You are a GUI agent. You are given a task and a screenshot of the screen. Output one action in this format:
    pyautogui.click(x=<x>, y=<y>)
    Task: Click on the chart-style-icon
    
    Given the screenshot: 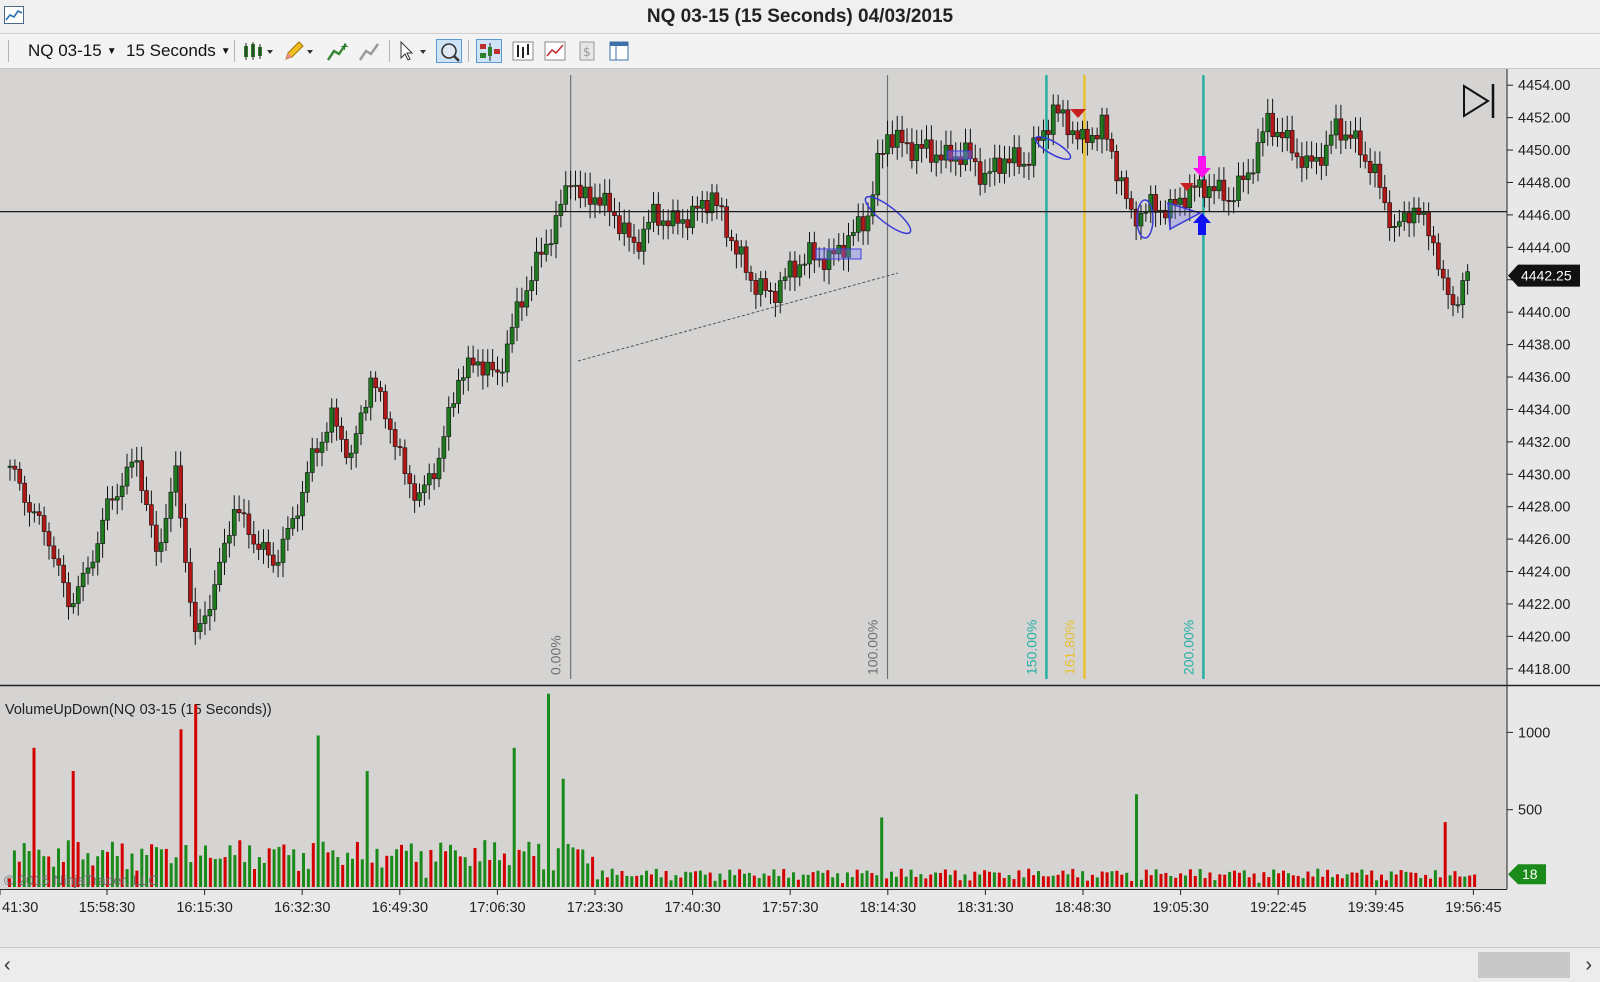 What is the action you would take?
    pyautogui.click(x=259, y=51)
    